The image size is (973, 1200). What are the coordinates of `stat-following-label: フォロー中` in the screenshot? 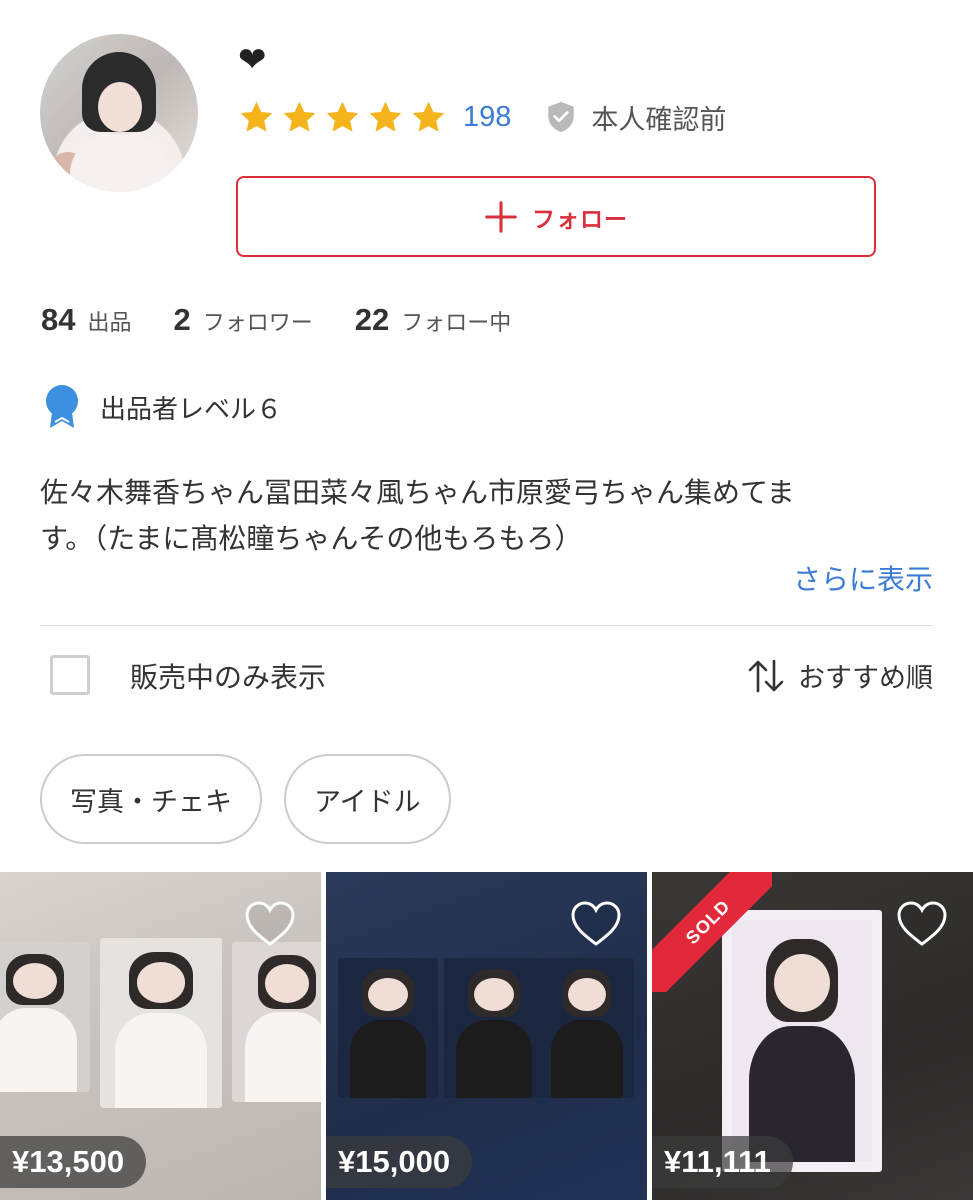 It's located at (456, 323).